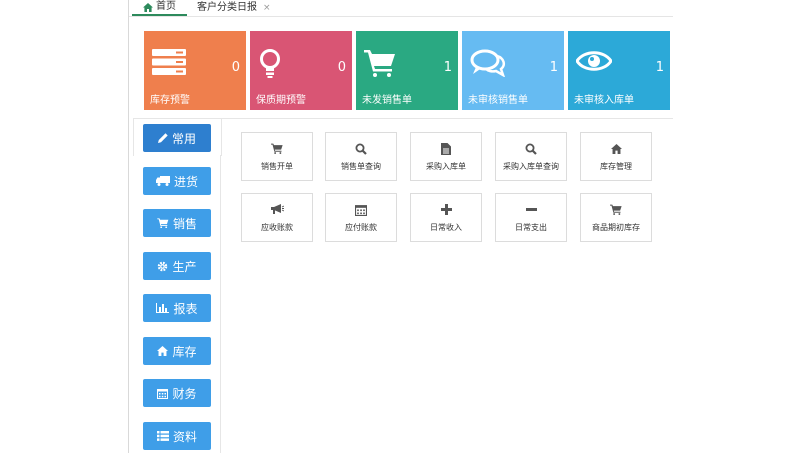  I want to click on gear-icon, so click(163, 266).